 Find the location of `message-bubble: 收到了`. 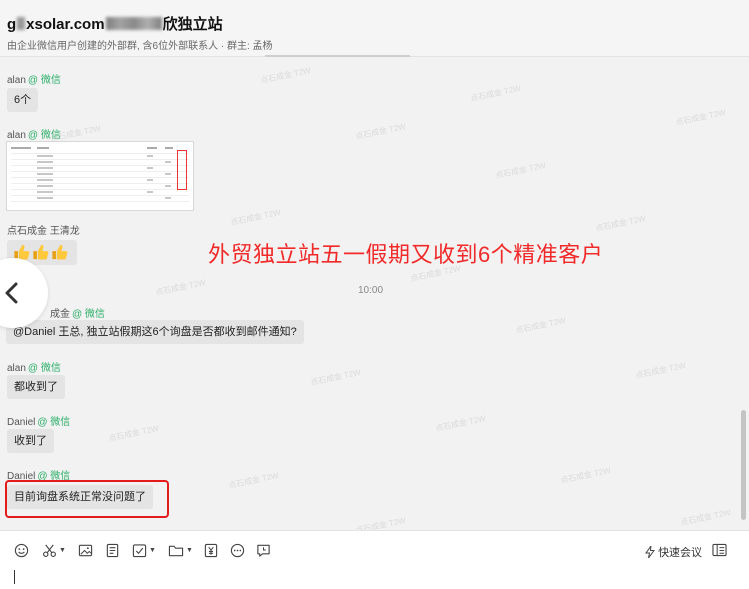

message-bubble: 收到了 is located at coordinates (30, 441).